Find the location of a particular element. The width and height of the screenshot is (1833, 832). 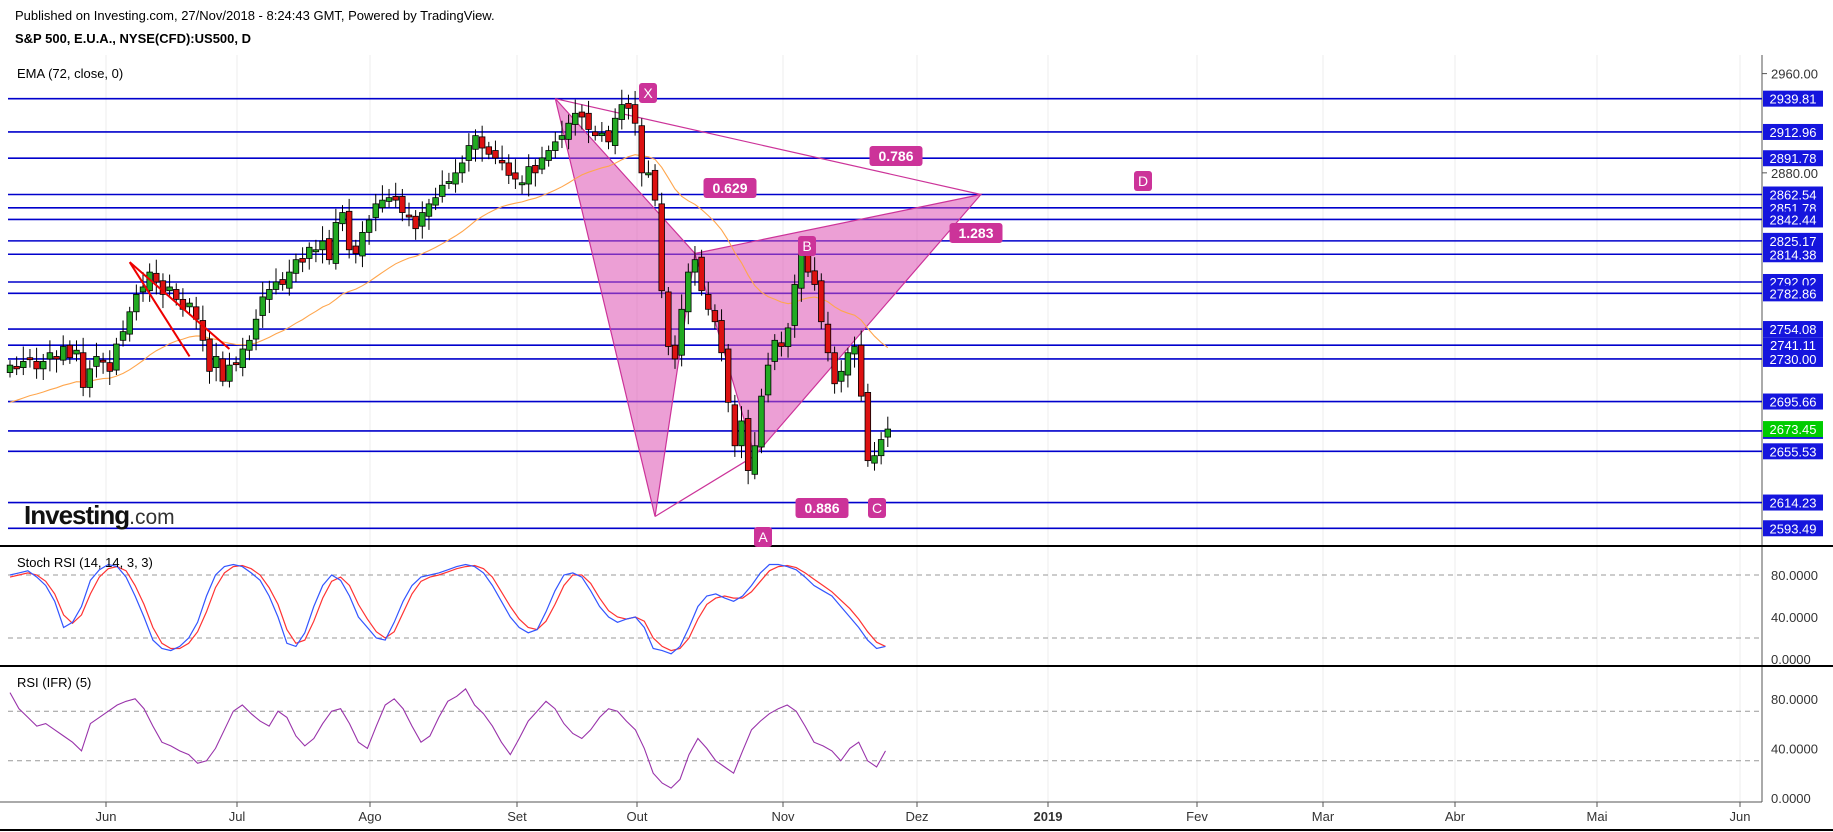

rsi-y-tick-label: 80.0000 is located at coordinates (1794, 699).